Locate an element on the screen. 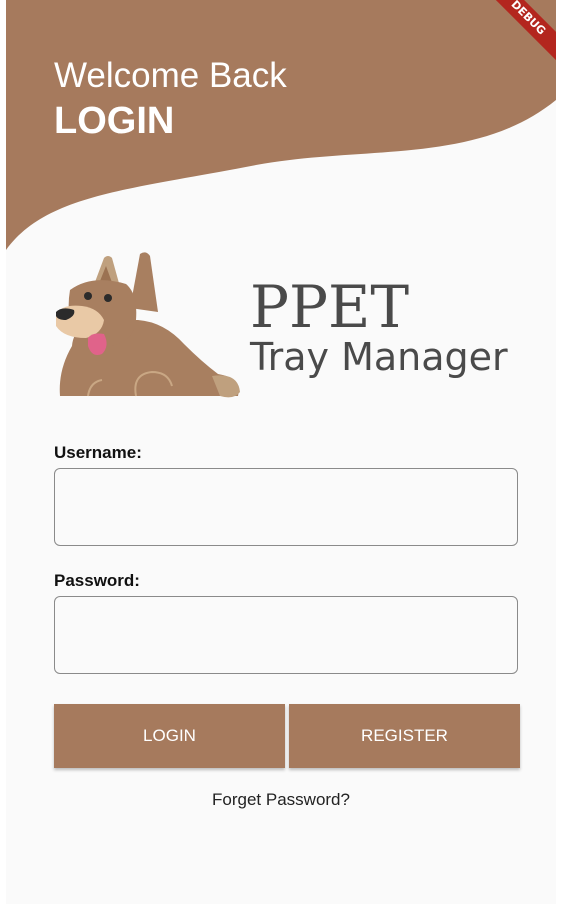 The width and height of the screenshot is (562, 910). login-button: LOGIN is located at coordinates (169, 736).